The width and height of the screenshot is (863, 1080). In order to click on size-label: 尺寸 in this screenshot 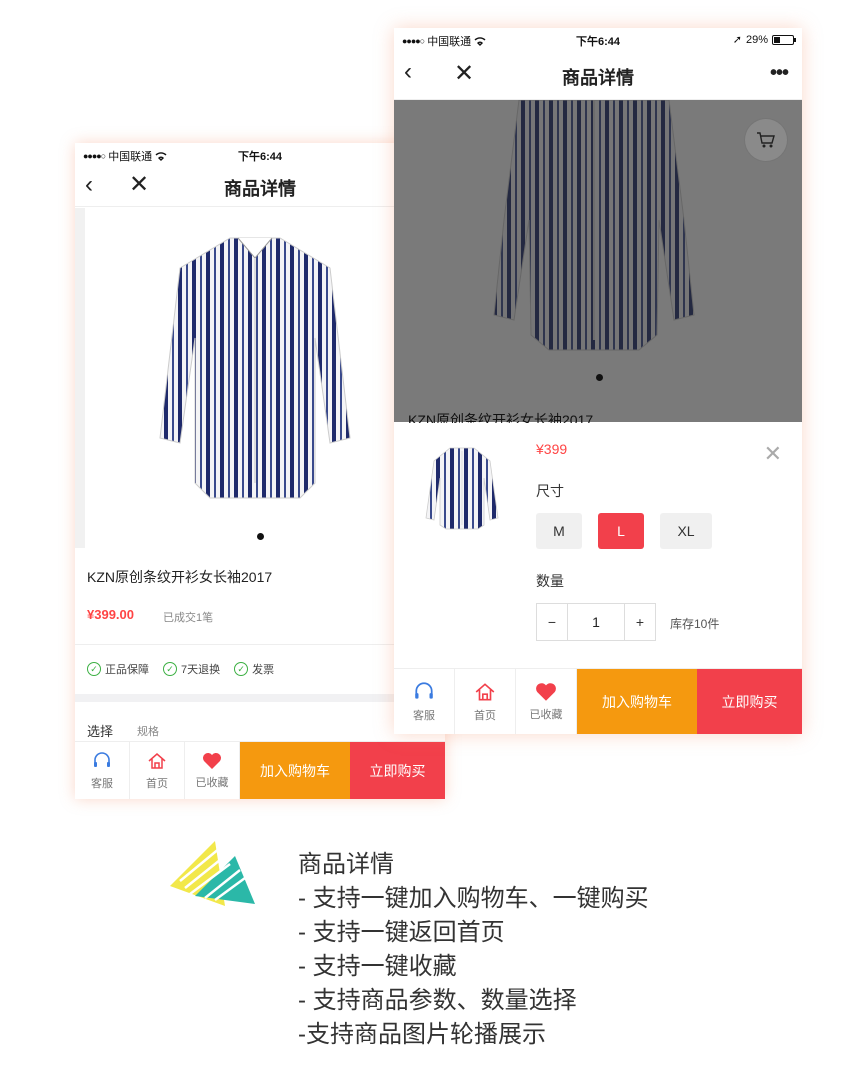, I will do `click(550, 491)`.